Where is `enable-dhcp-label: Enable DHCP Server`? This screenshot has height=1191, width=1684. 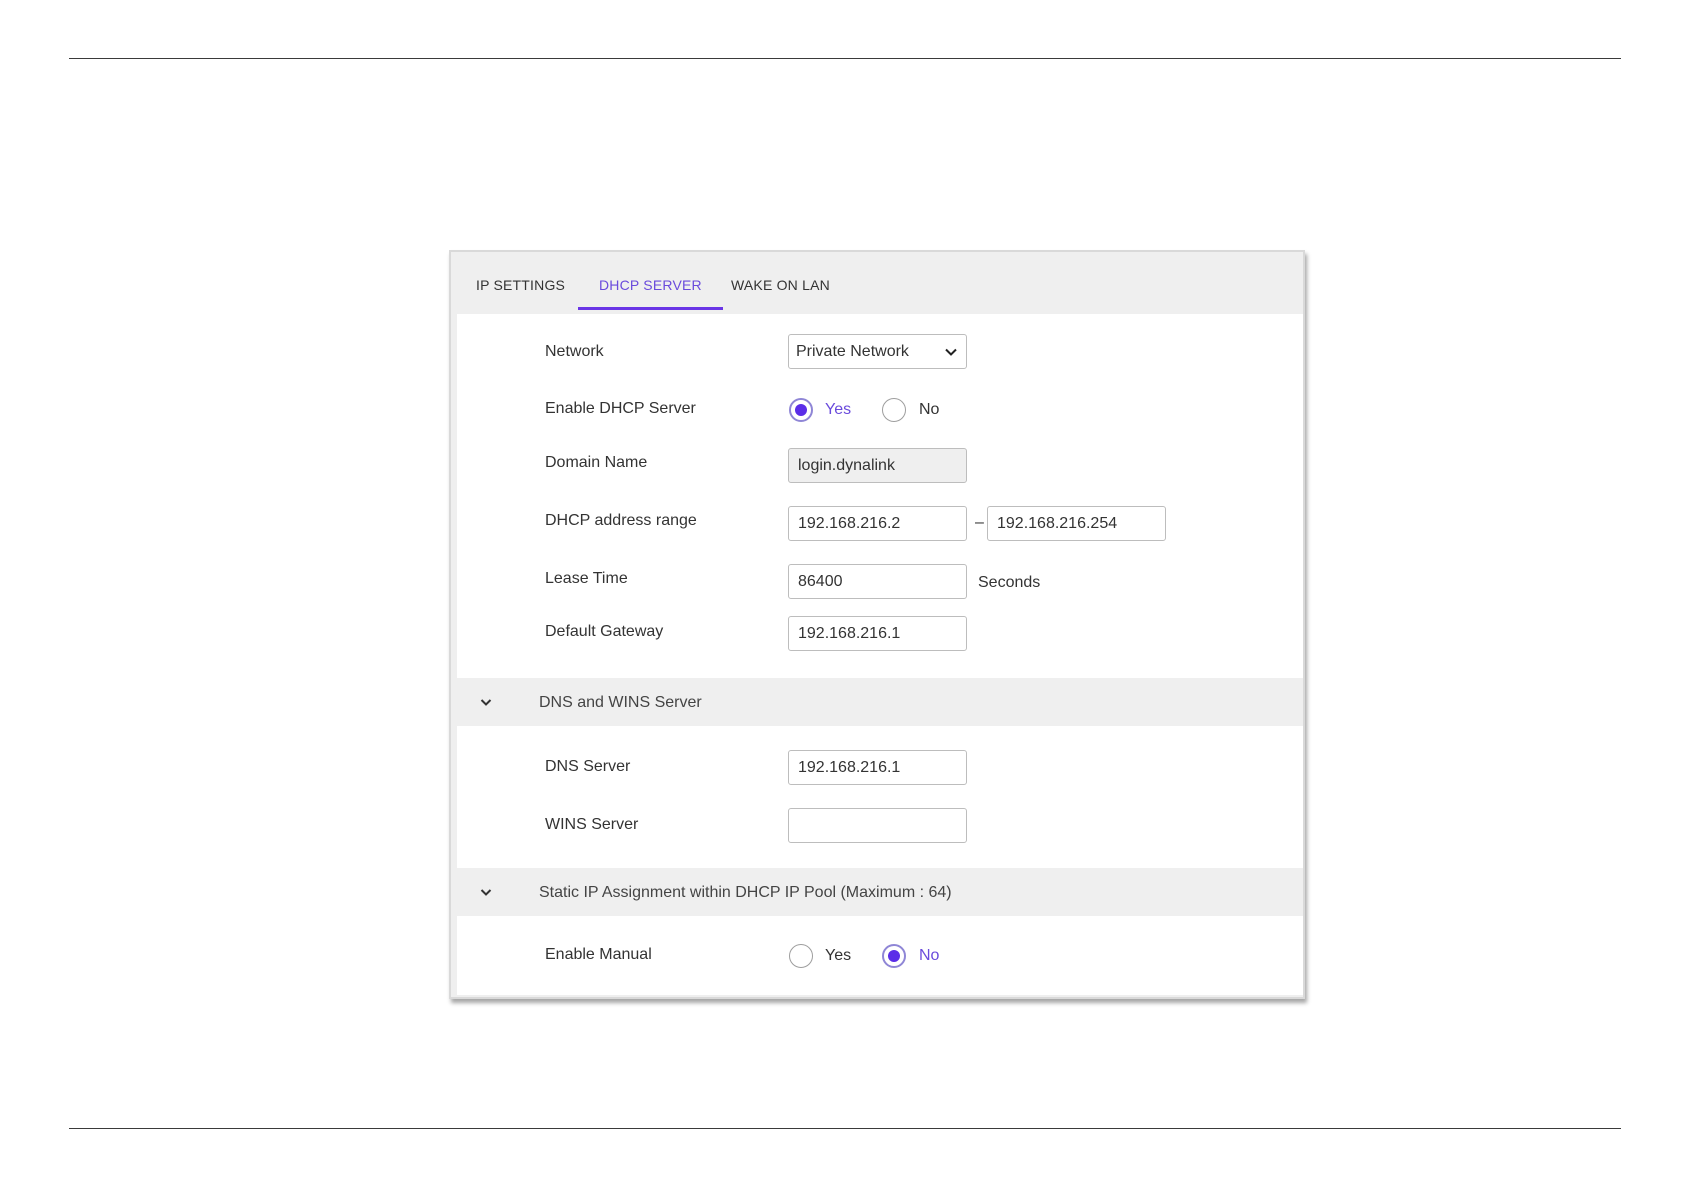
enable-dhcp-label: Enable DHCP Server is located at coordinates (620, 408).